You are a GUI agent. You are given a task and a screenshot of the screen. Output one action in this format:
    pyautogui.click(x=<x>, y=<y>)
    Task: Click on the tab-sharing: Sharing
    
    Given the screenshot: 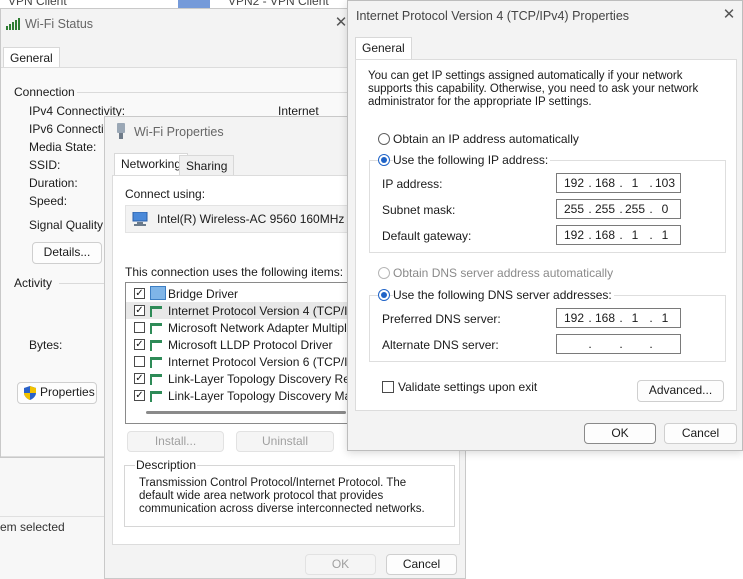 What is the action you would take?
    pyautogui.click(x=207, y=165)
    